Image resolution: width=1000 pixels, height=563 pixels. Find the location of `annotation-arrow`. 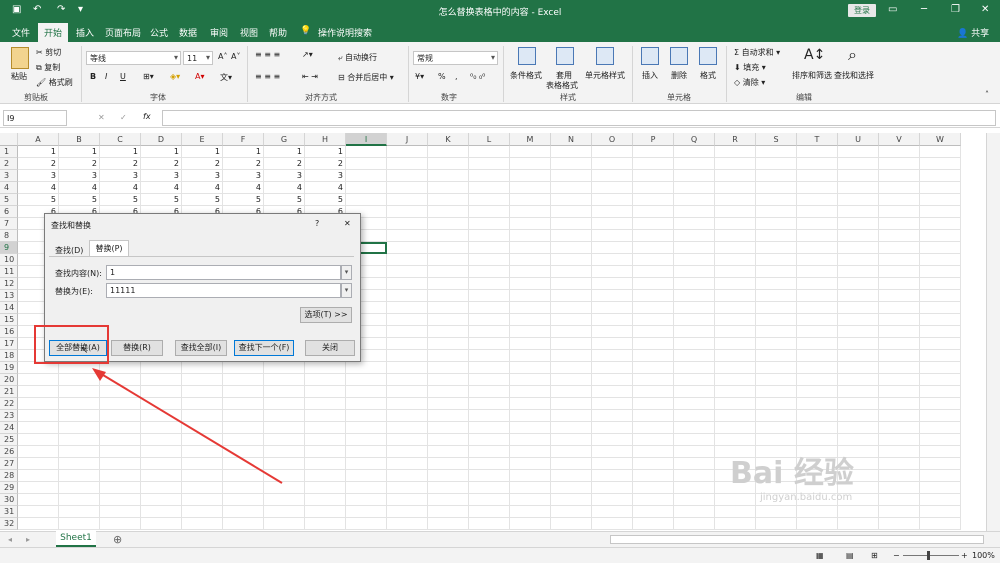

annotation-arrow is located at coordinates (187, 426).